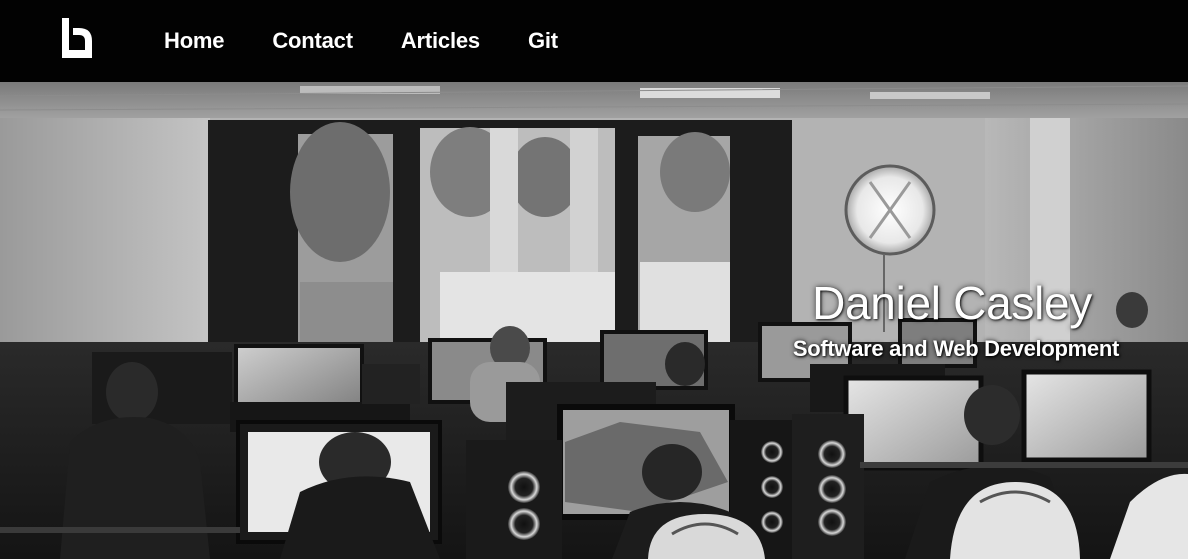 The height and width of the screenshot is (559, 1188). What do you see at coordinates (194, 41) in the screenshot?
I see `nav-link-home: Home` at bounding box center [194, 41].